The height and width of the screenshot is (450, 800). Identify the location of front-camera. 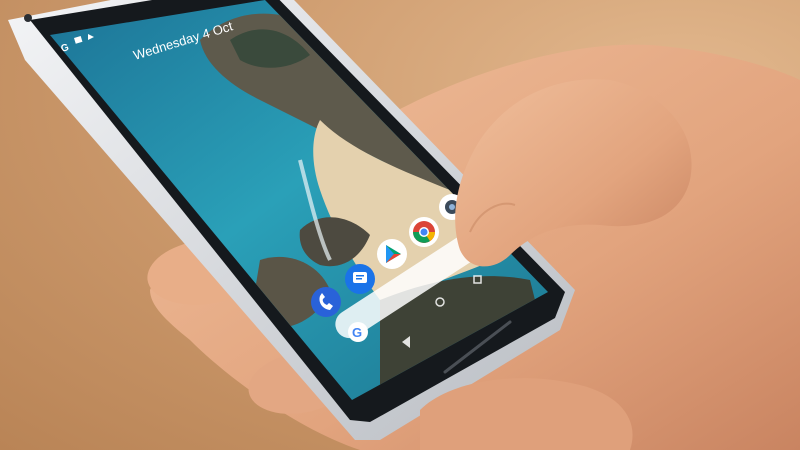
(28, 18).